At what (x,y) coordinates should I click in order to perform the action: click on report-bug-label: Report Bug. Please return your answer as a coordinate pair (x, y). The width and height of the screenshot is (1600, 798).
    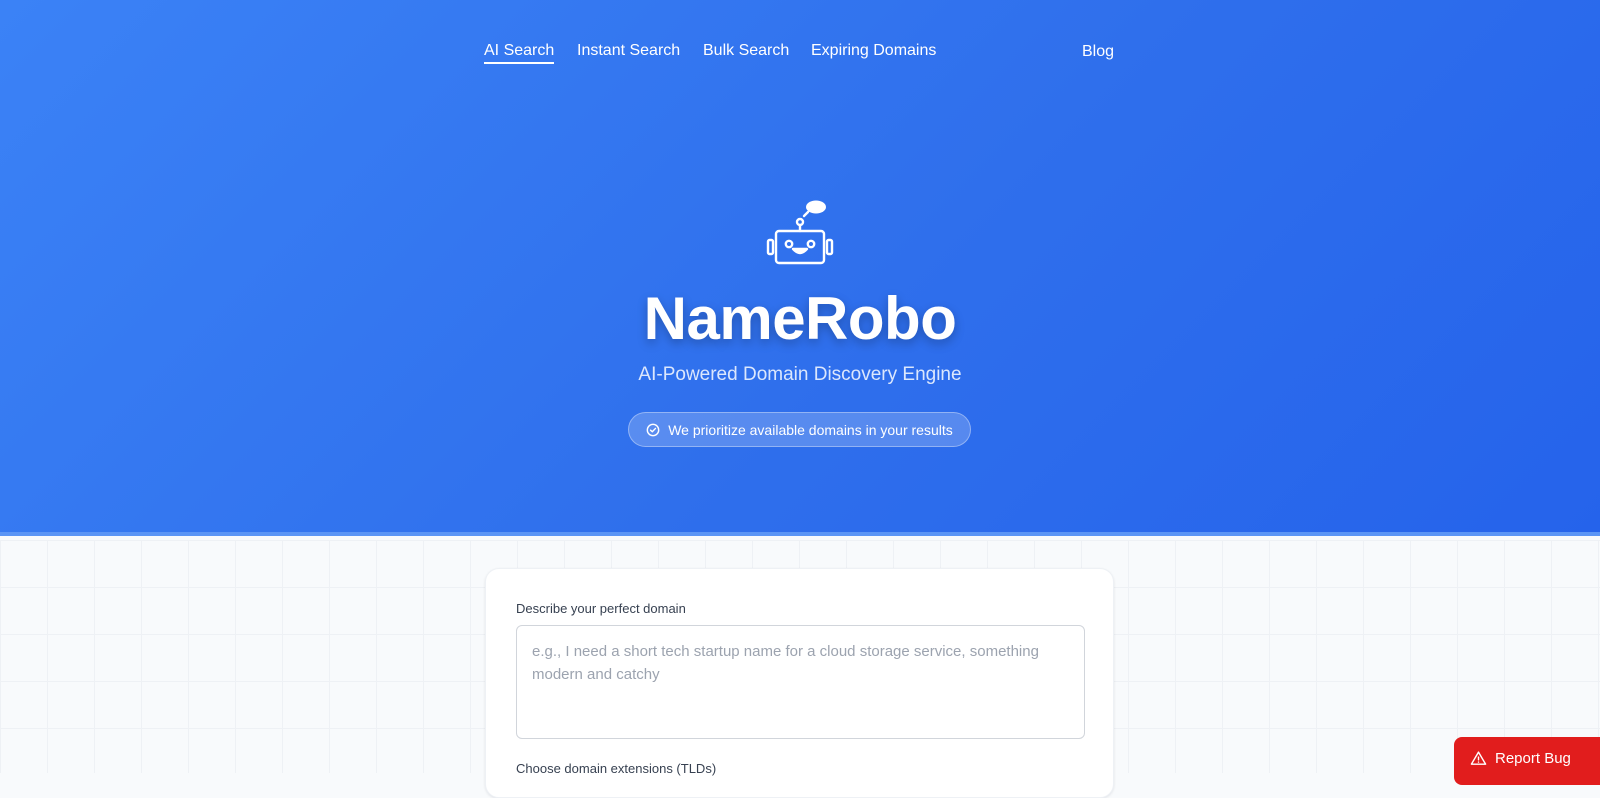
    Looking at the image, I should click on (1533, 758).